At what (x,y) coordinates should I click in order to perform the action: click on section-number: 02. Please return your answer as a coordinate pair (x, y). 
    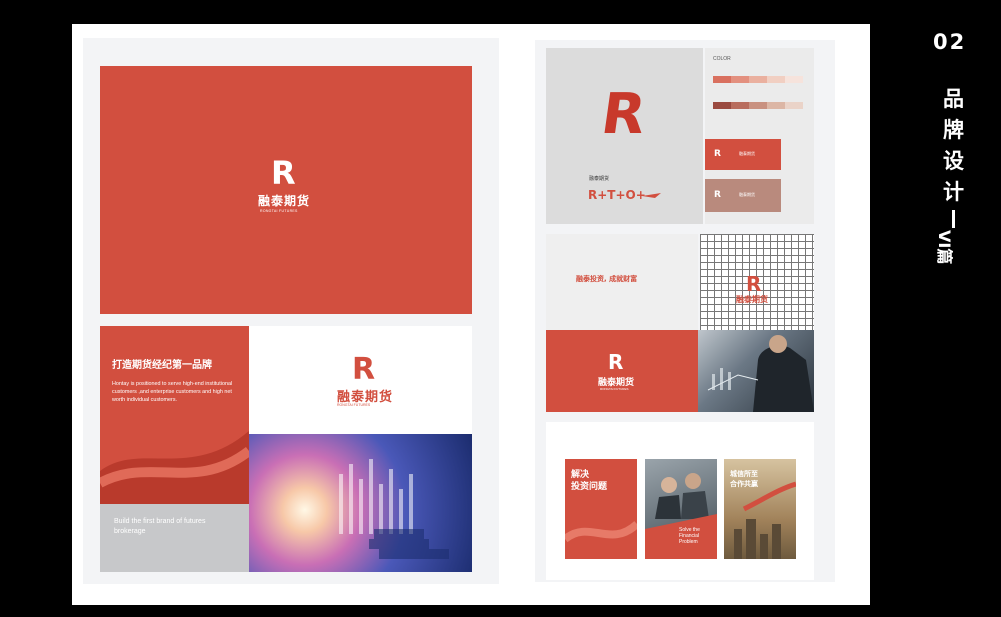
    Looking at the image, I should click on (950, 42).